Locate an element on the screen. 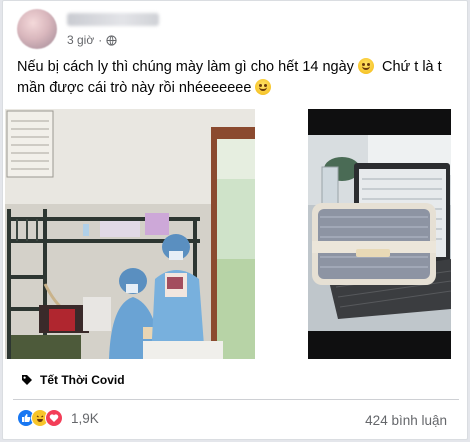 The height and width of the screenshot is (442, 470). avatar is located at coordinates (37, 29).